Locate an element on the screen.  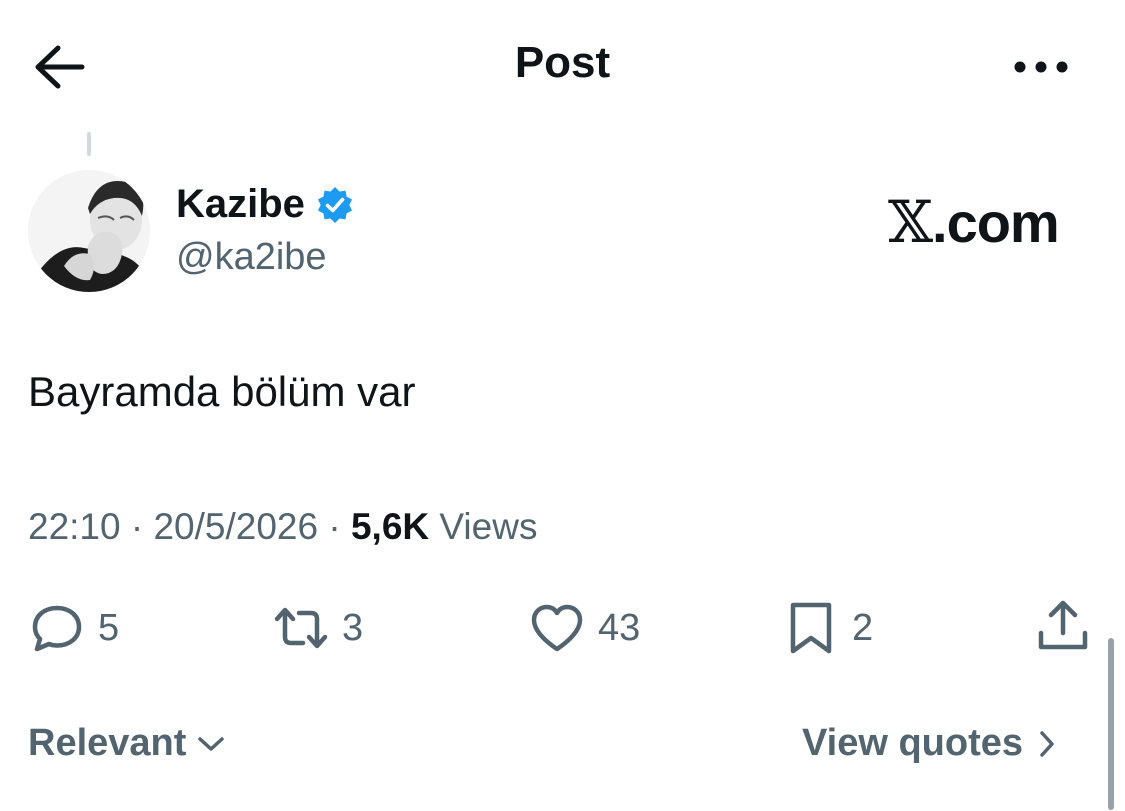
avatar is located at coordinates (89, 231).